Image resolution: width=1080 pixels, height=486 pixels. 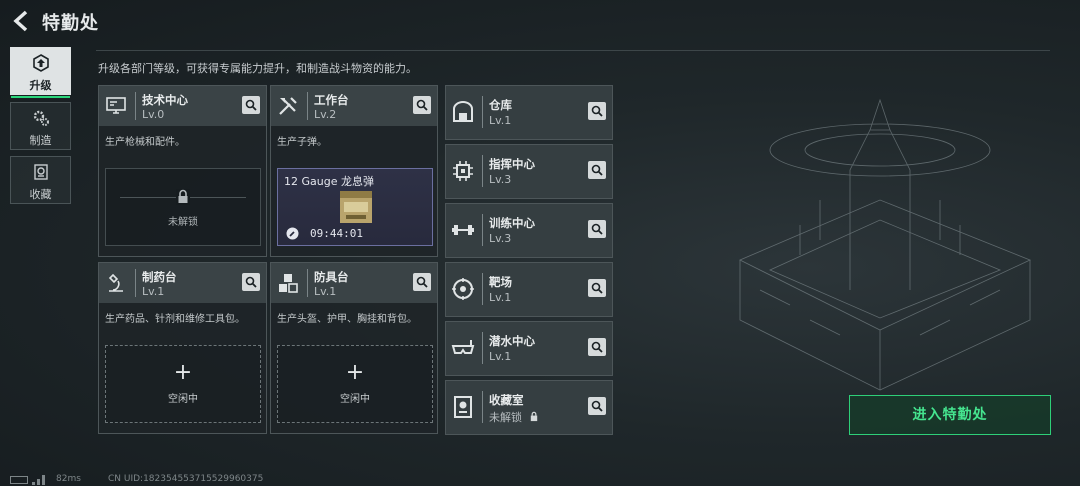 I want to click on facility-name: 指挥中心, so click(x=512, y=164).